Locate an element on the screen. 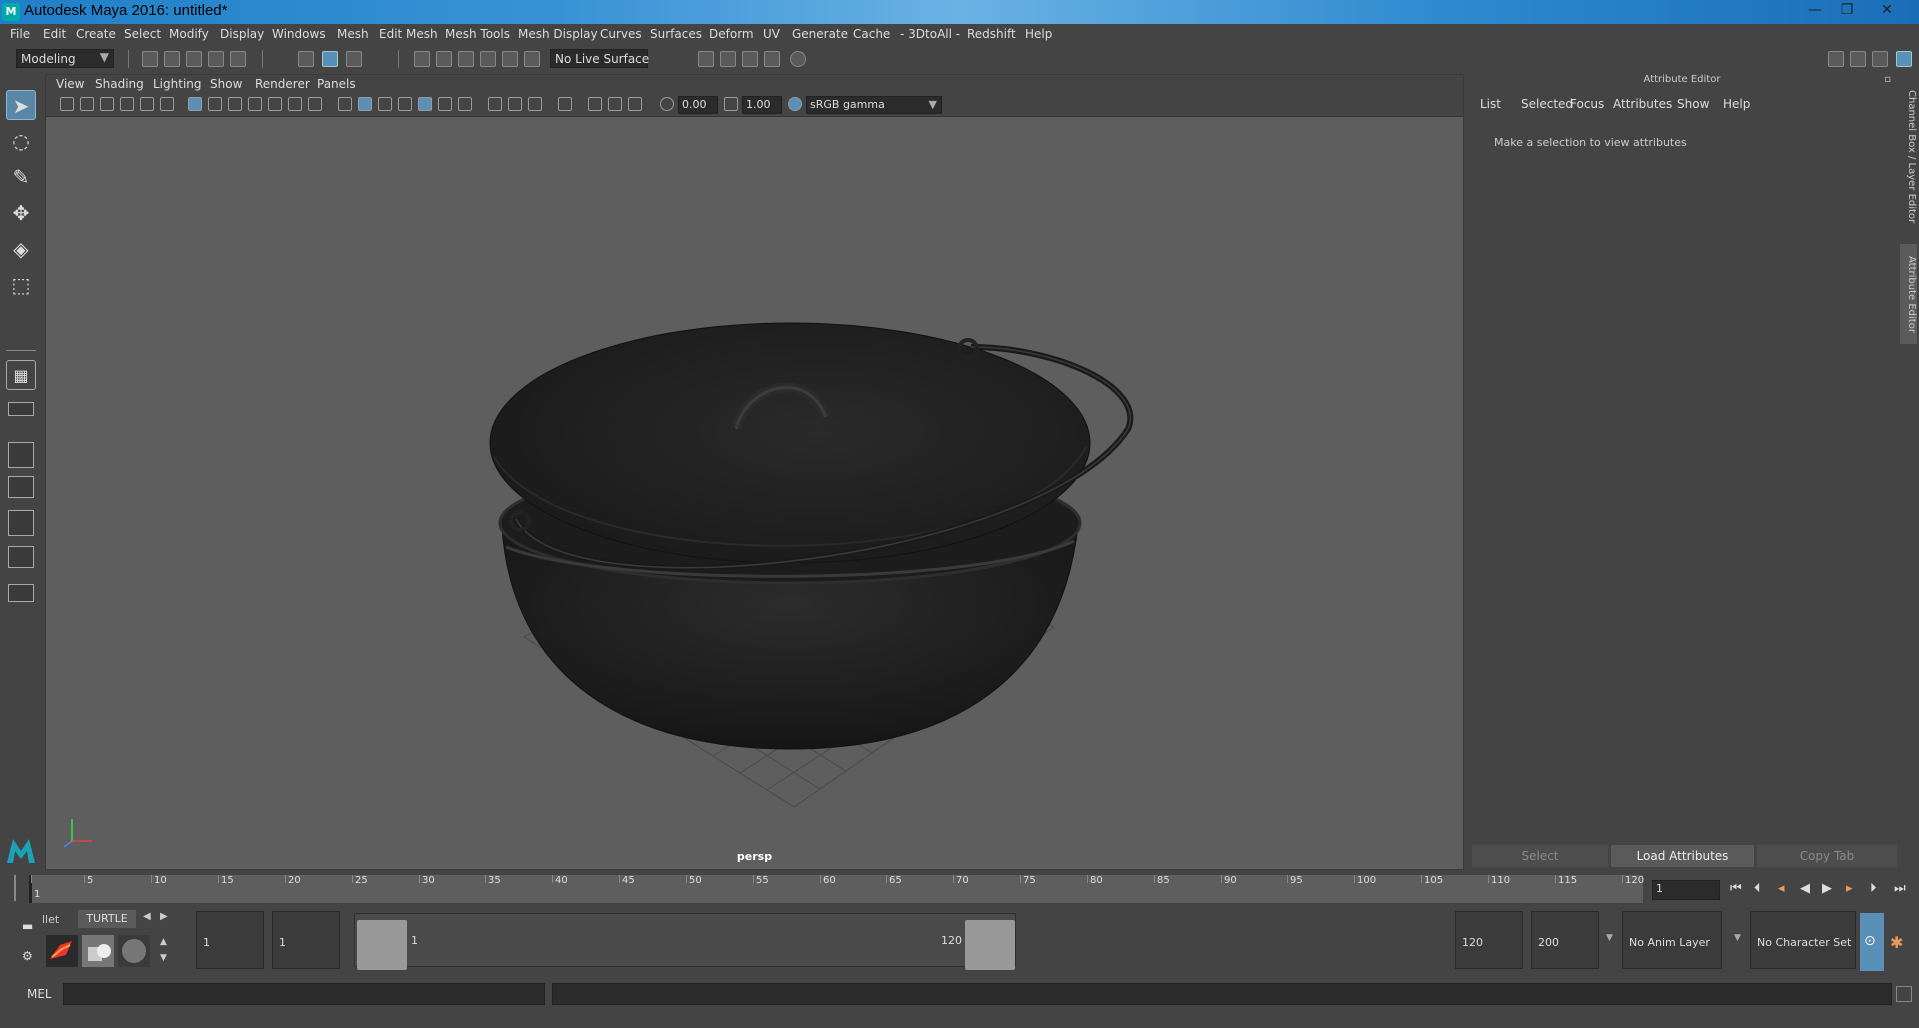 The height and width of the screenshot is (1028, 1919). field-chart-icon is located at coordinates (275, 104).